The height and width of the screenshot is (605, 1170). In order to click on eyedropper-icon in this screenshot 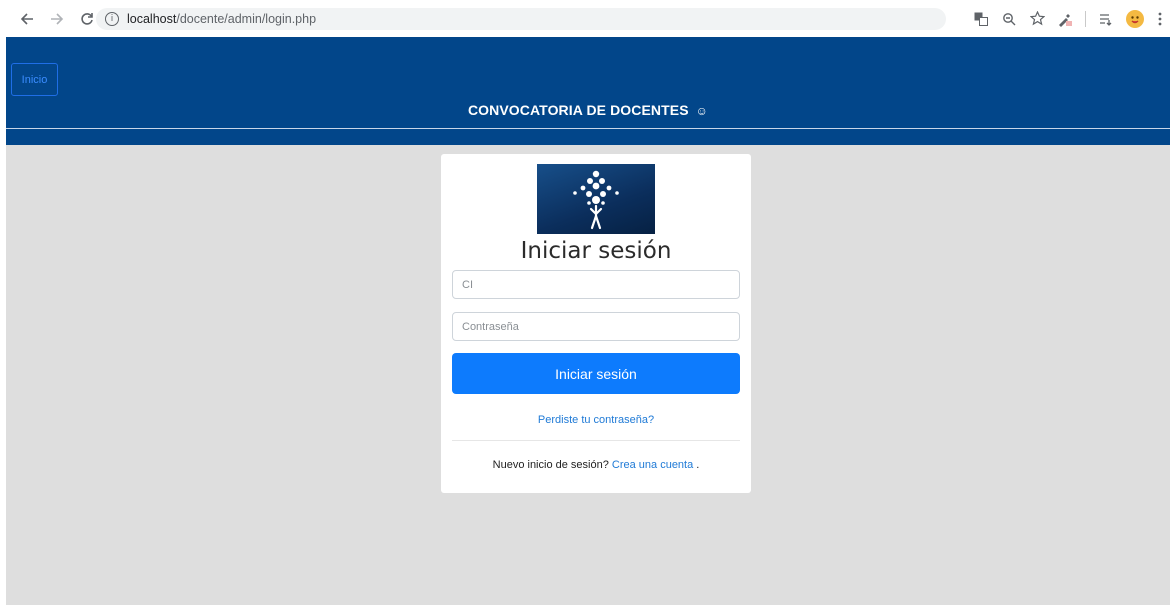, I will do `click(1065, 19)`.